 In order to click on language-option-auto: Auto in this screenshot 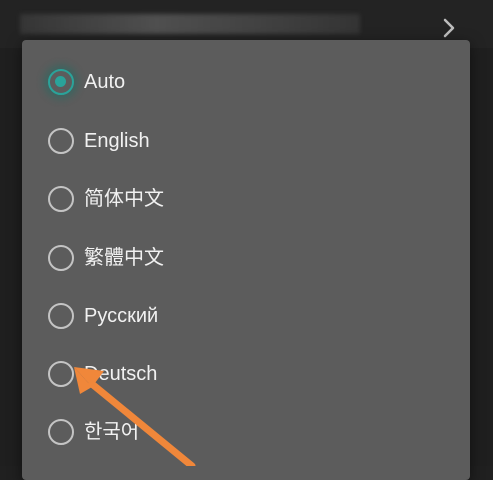, I will do `click(246, 82)`.